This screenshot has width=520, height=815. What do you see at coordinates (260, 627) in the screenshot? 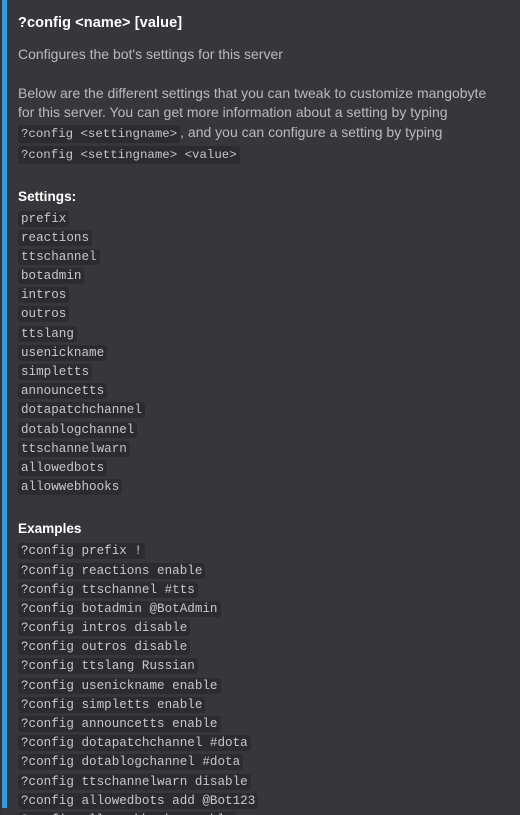
I see `example-item: ?config intros disable` at bounding box center [260, 627].